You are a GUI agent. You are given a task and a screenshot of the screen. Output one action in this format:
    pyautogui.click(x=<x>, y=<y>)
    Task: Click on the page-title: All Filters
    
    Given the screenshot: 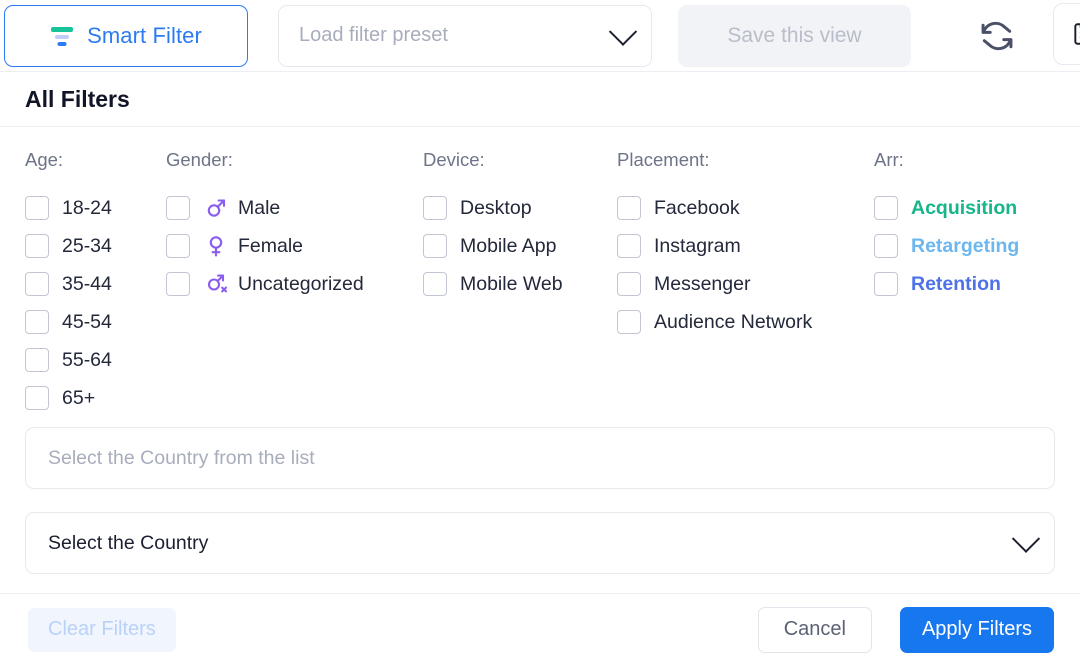 What is the action you would take?
    pyautogui.click(x=77, y=98)
    